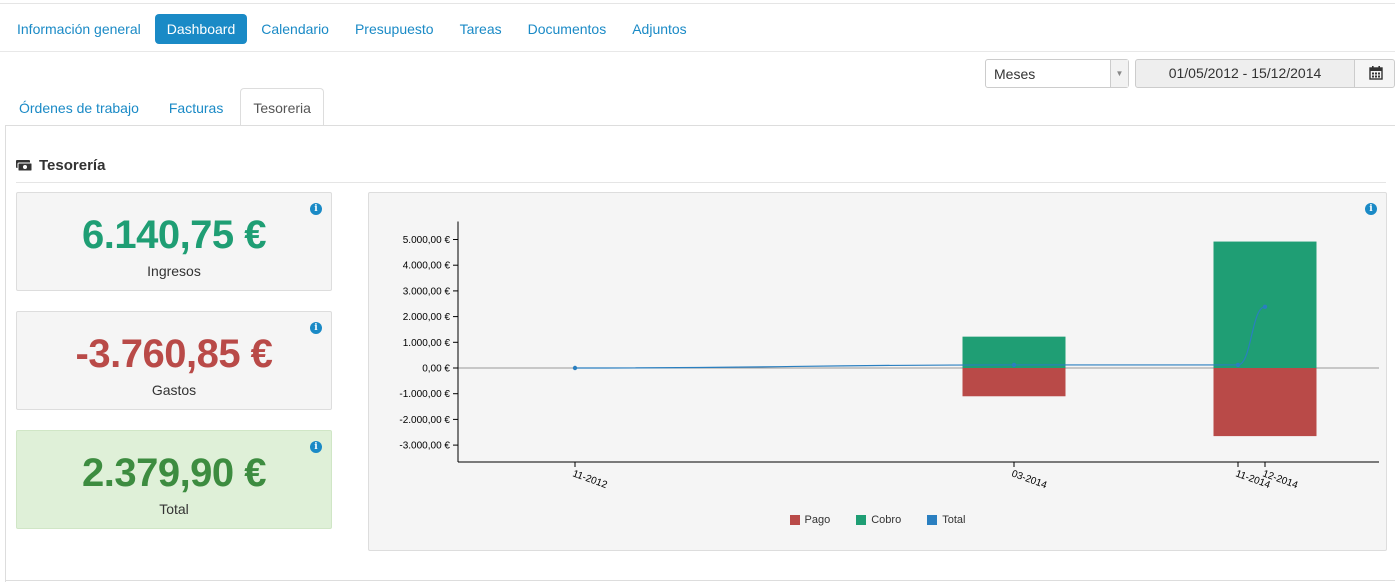 This screenshot has height=582, width=1395. Describe the element at coordinates (567, 29) in the screenshot. I see `nav-documentos: Documentos` at that location.